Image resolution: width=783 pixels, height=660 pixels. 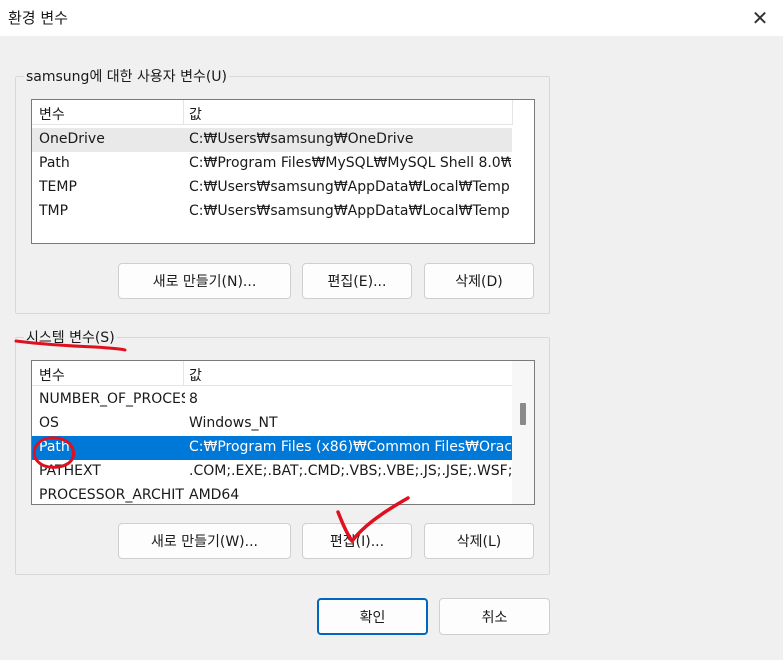 What do you see at coordinates (126, 76) in the screenshot?
I see `user-variables-label: samsung에 대한 사용자 변수(U)` at bounding box center [126, 76].